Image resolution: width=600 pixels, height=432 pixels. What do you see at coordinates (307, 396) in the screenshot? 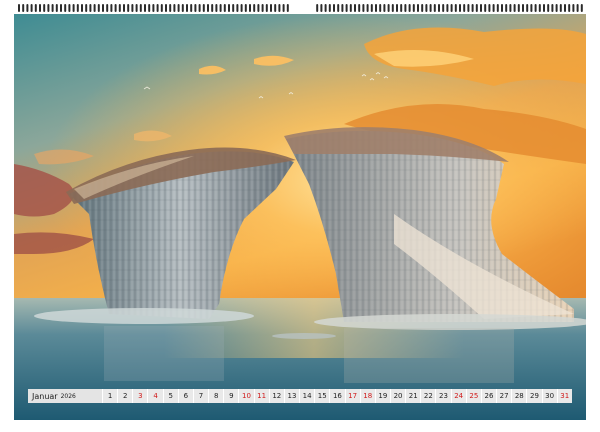
I see `day-cell: 14` at bounding box center [307, 396].